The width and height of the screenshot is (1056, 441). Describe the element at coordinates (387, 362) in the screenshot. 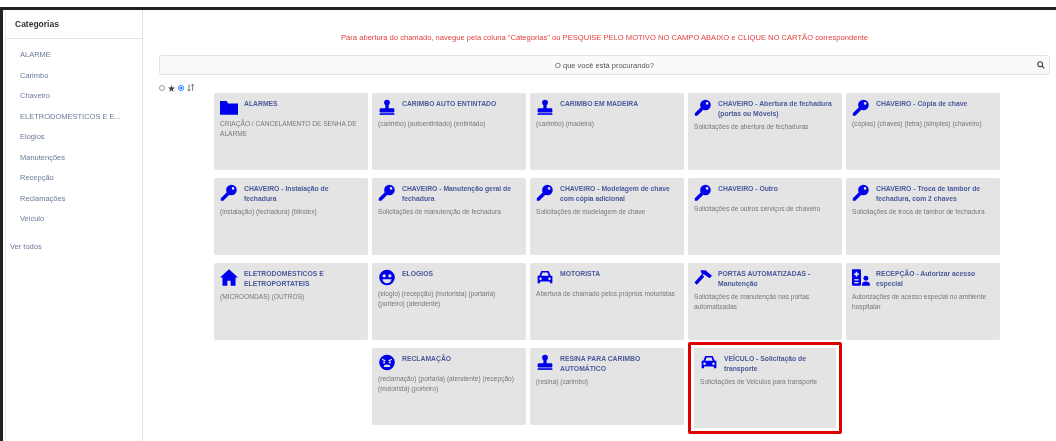

I see `angry-face-icon` at that location.